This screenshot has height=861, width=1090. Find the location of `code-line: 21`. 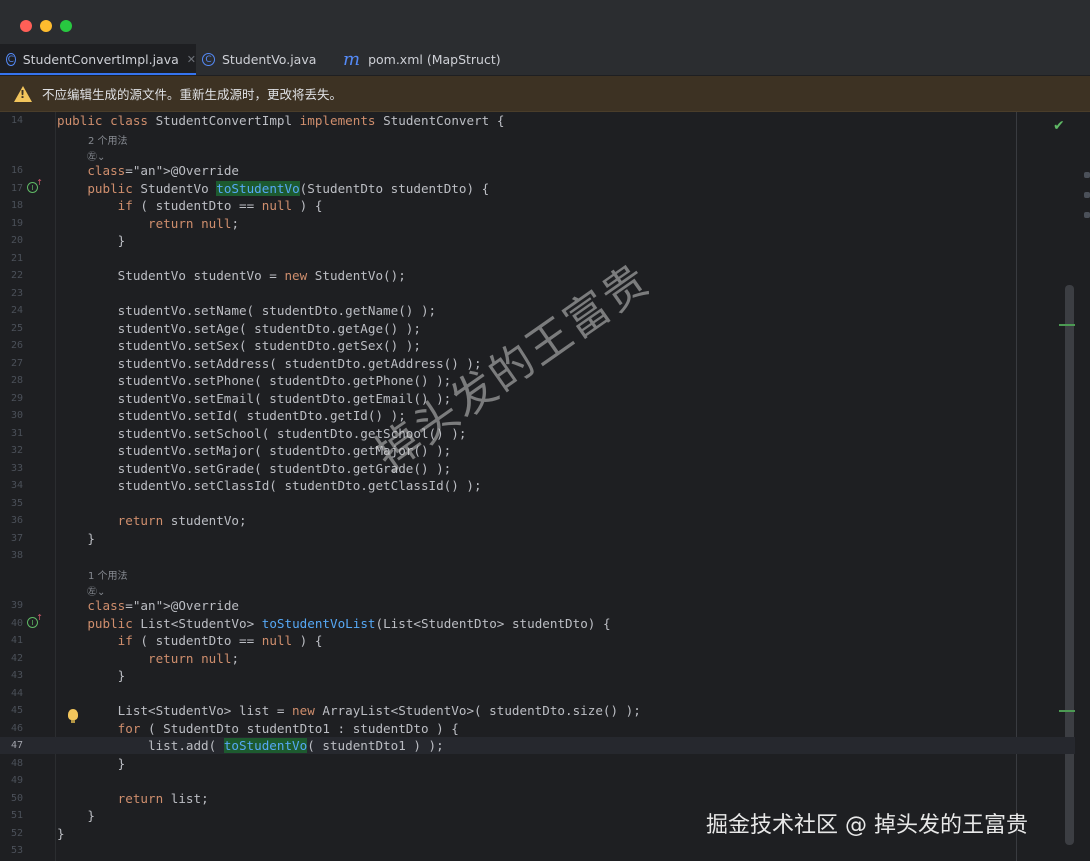

code-line: 21 is located at coordinates (537, 258).